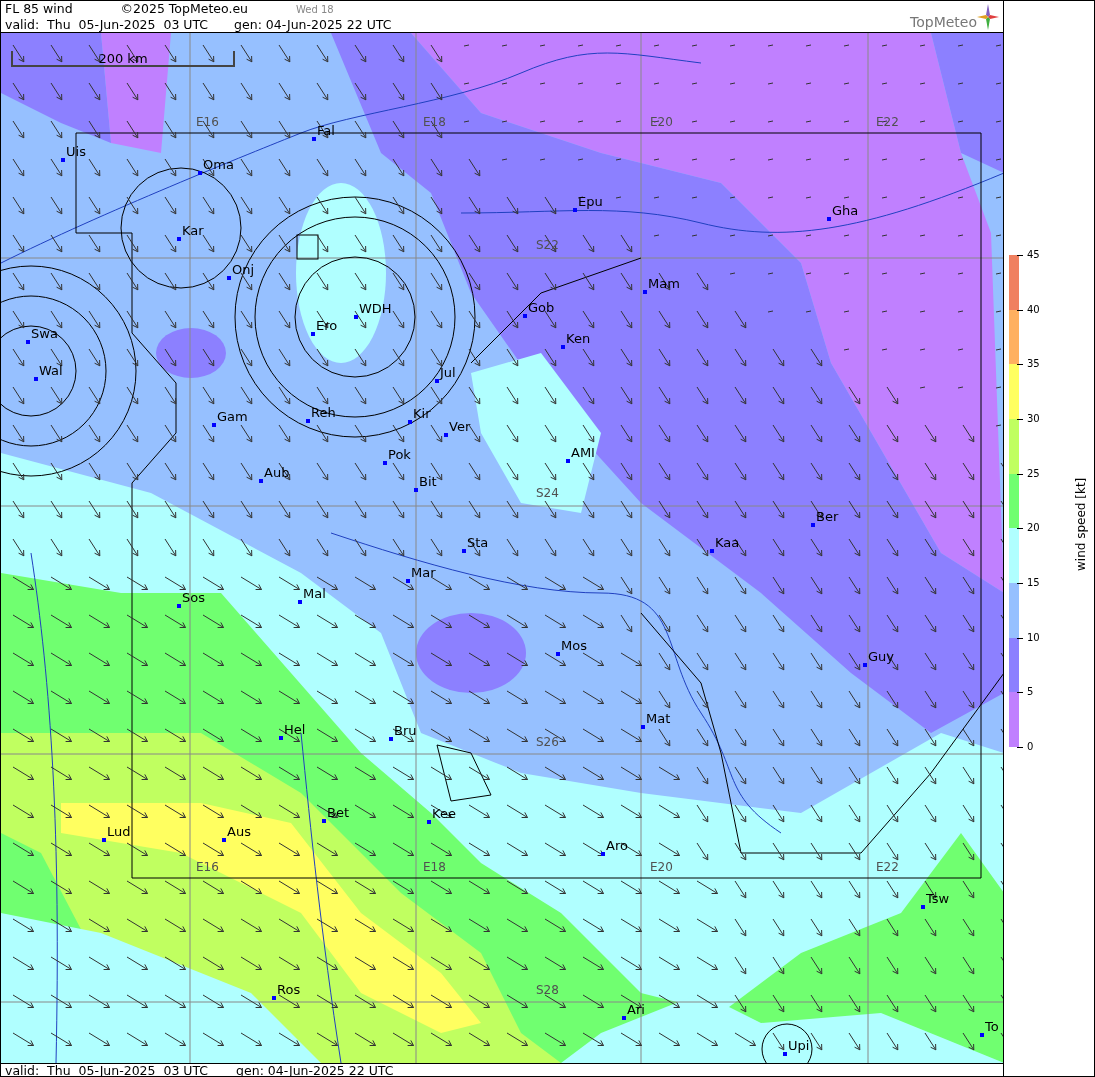 This screenshot has width=1095, height=1077. What do you see at coordinates (1033, 473) in the screenshot?
I see `legend-tick-label: 25` at bounding box center [1033, 473].